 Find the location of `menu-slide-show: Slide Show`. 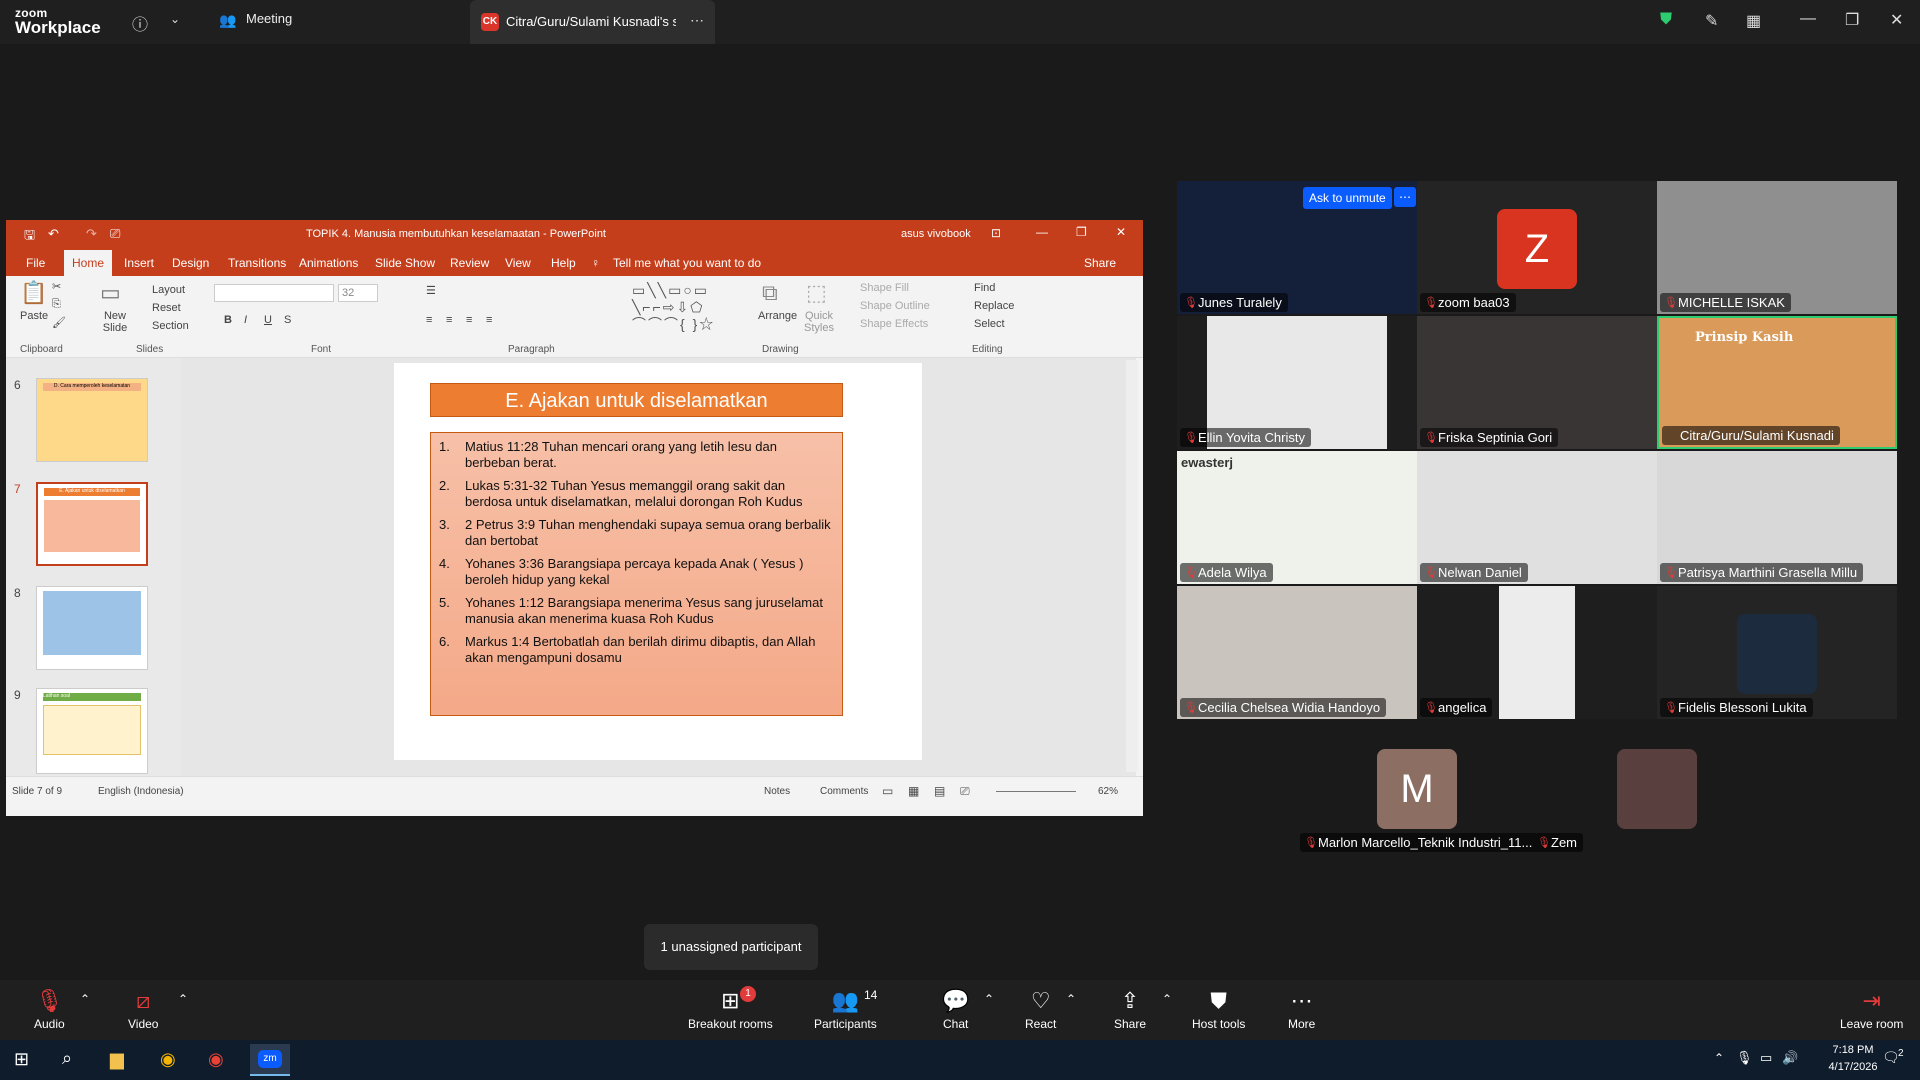

menu-slide-show: Slide Show is located at coordinates (405, 263).